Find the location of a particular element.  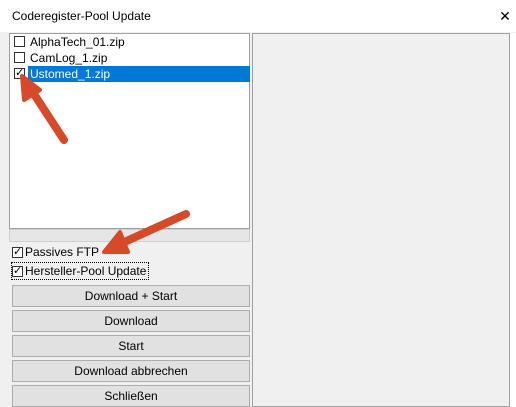

manufacturer-pool-label: Hersteller-Pool Update is located at coordinates (86, 271).